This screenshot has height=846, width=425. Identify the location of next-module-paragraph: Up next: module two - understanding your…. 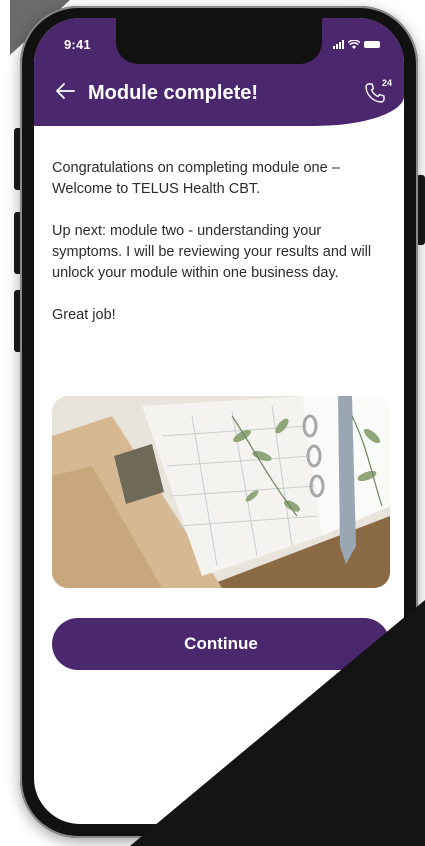
(212, 252).